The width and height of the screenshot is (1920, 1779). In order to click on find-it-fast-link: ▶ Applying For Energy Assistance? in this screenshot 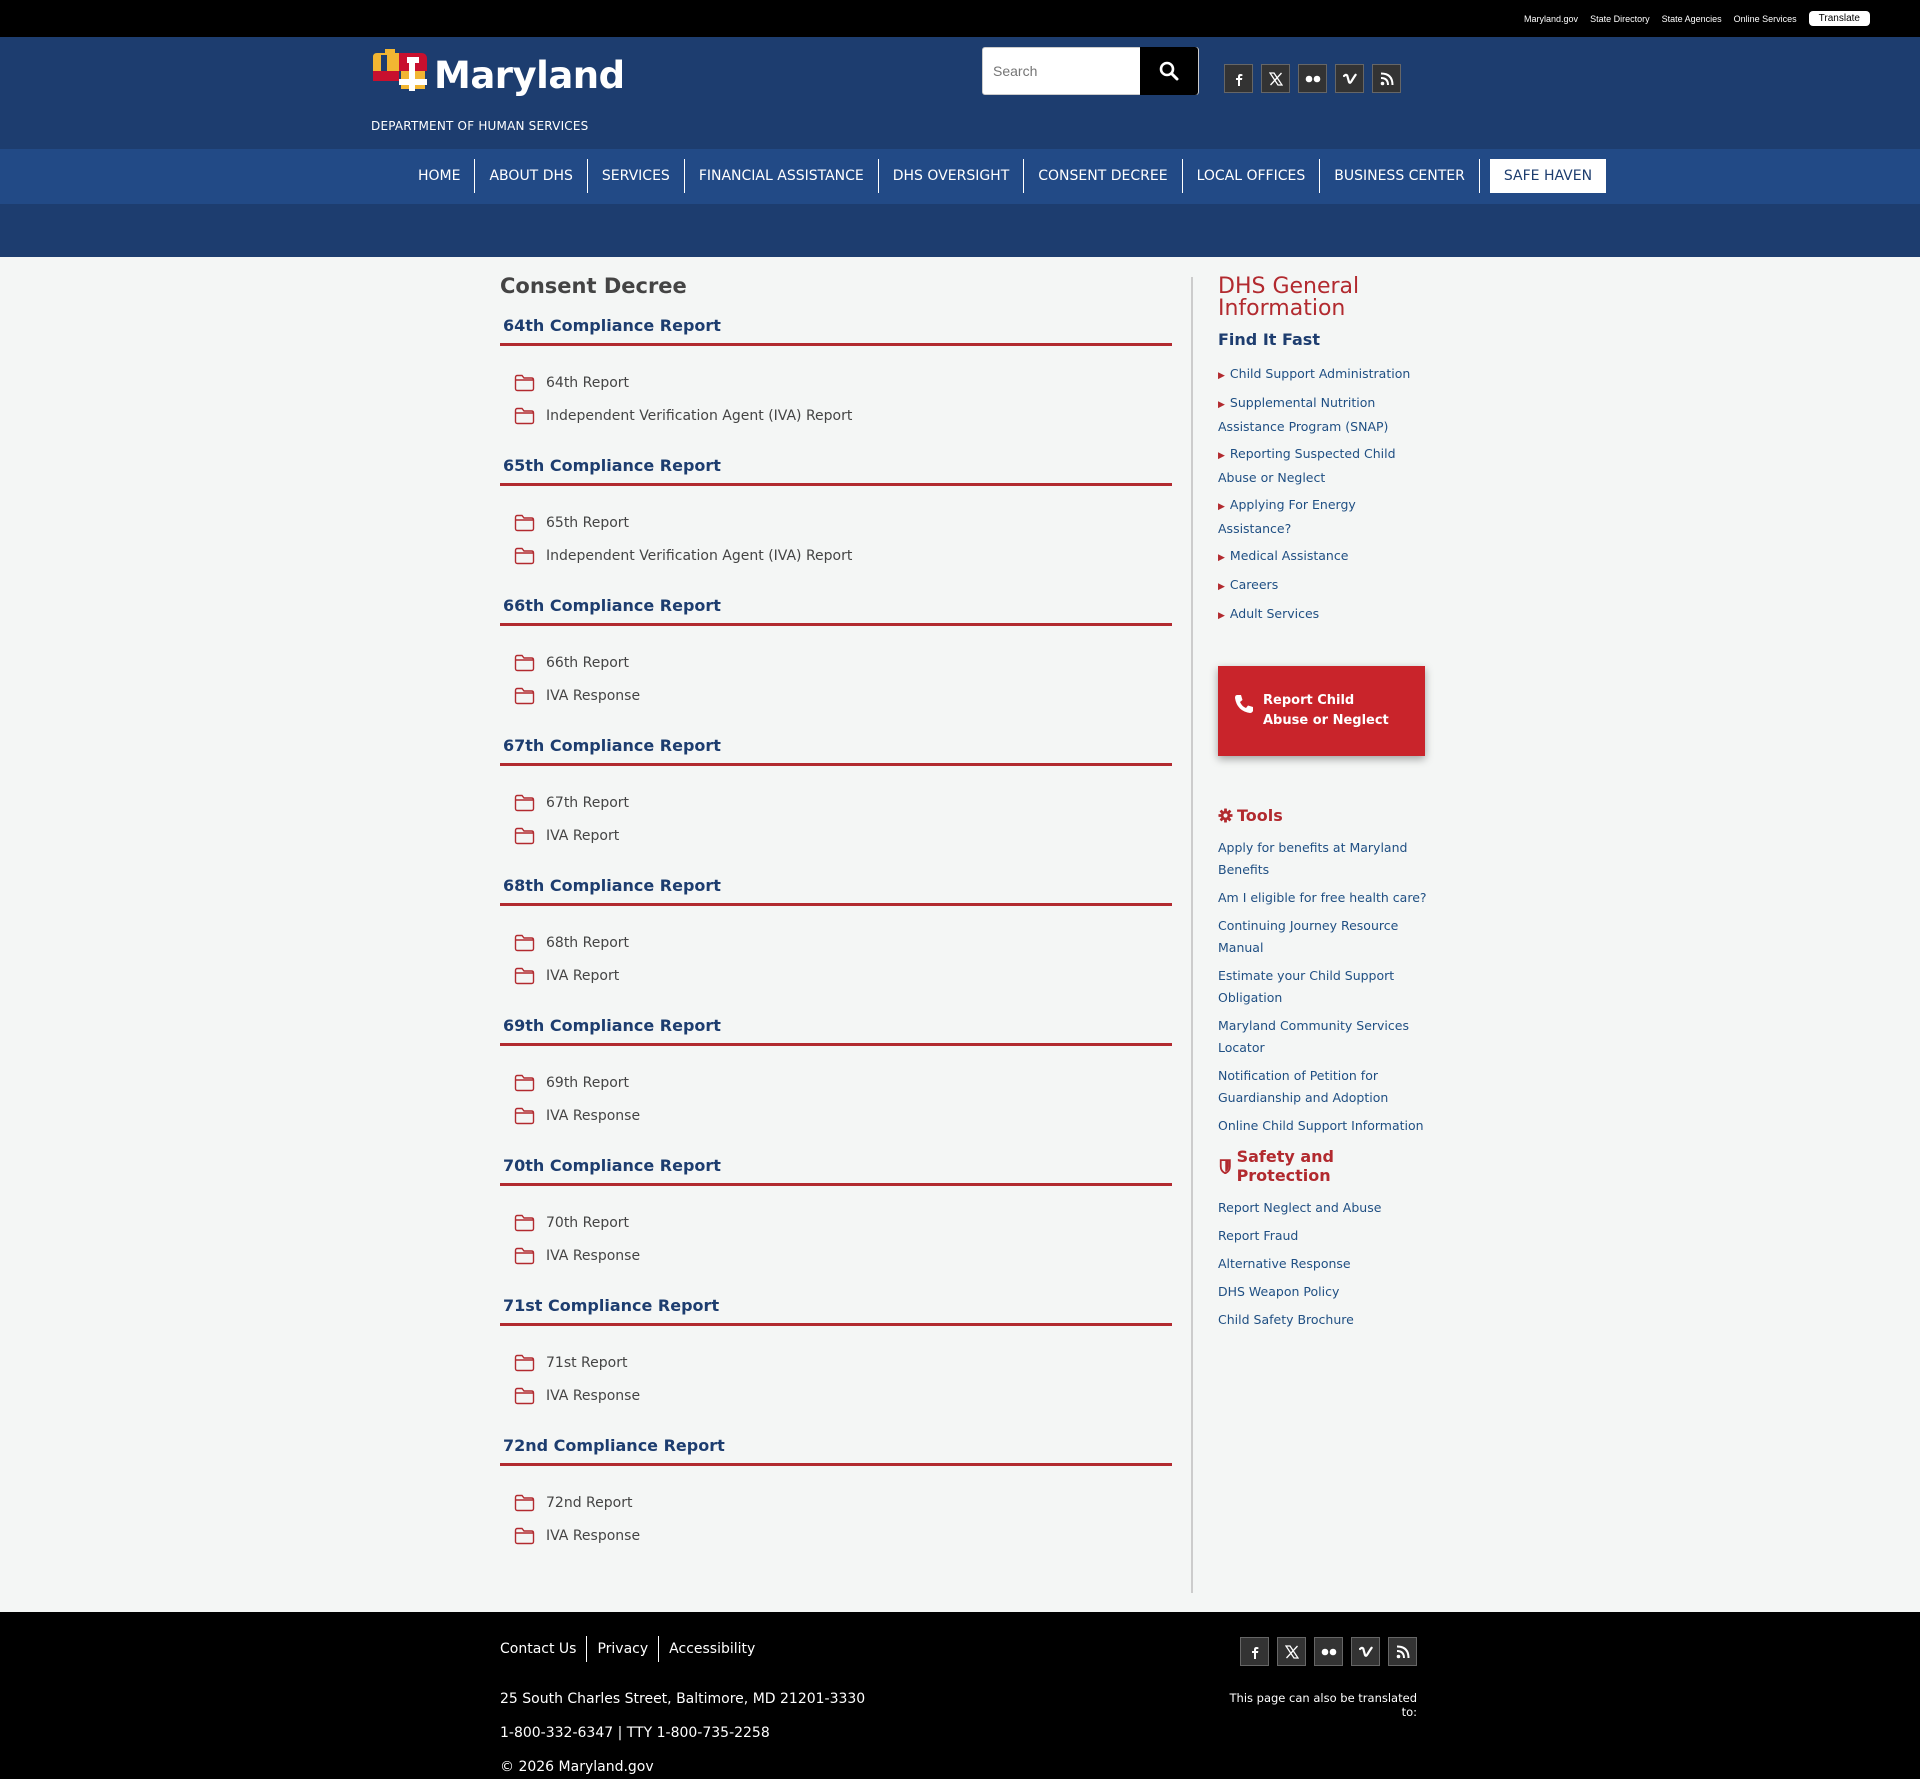, I will do `click(1323, 517)`.